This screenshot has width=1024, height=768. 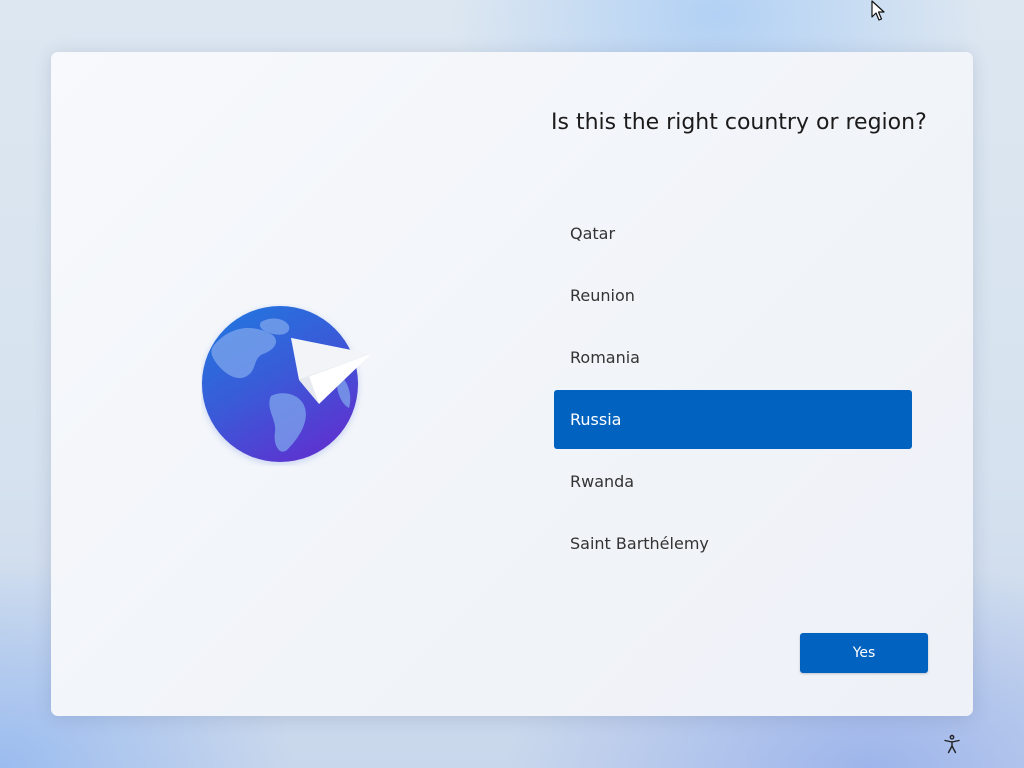 What do you see at coordinates (952, 744) in the screenshot?
I see `accessibility-icon` at bounding box center [952, 744].